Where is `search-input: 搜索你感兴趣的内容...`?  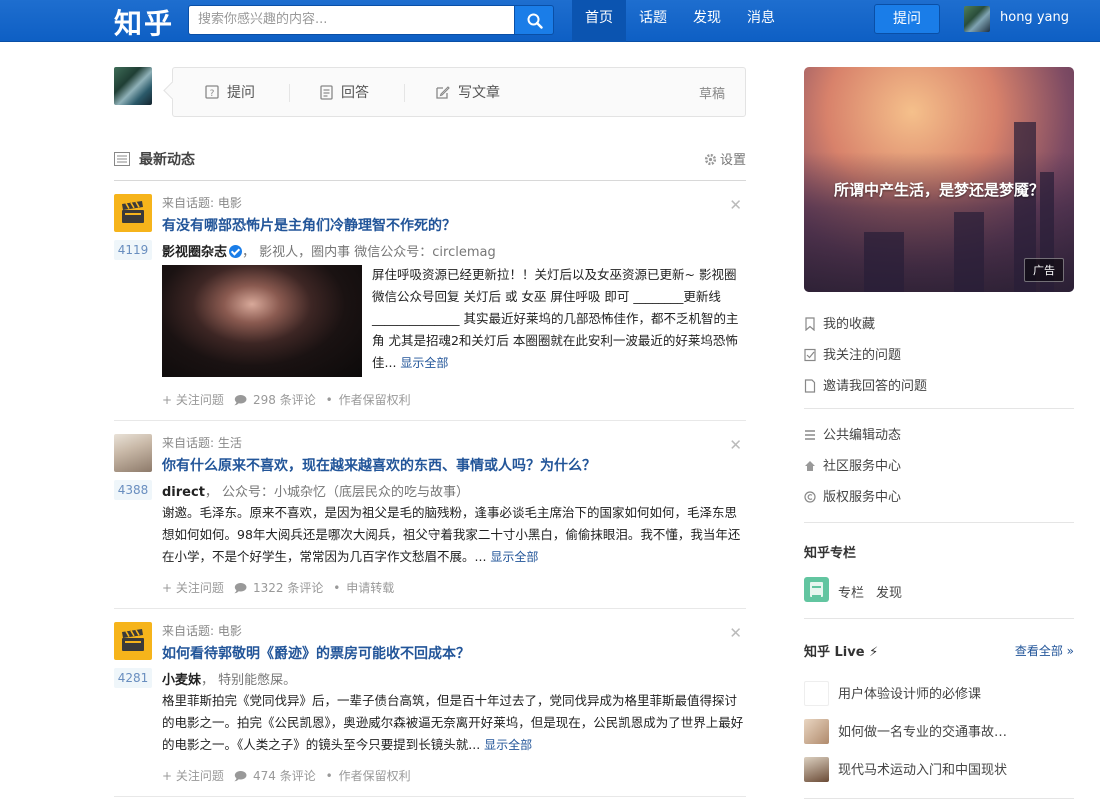 search-input: 搜索你感兴趣的内容... is located at coordinates (351, 20).